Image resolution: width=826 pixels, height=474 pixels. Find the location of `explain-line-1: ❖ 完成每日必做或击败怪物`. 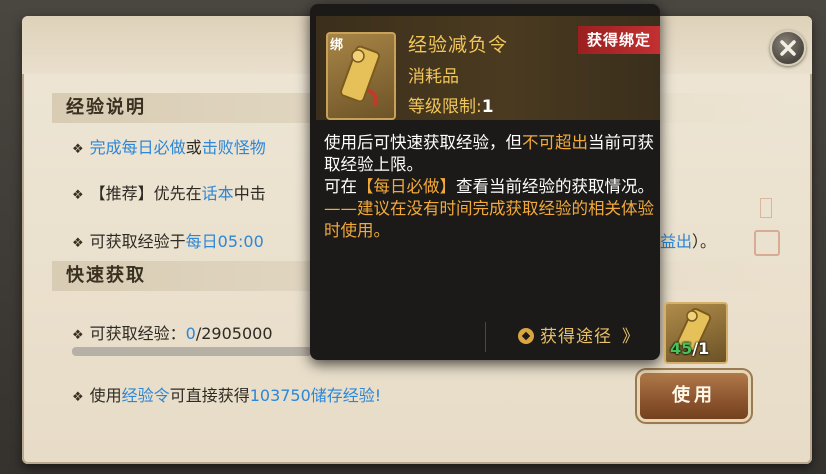

explain-line-1: ❖ 完成每日必做或击败怪物 is located at coordinates (169, 146).